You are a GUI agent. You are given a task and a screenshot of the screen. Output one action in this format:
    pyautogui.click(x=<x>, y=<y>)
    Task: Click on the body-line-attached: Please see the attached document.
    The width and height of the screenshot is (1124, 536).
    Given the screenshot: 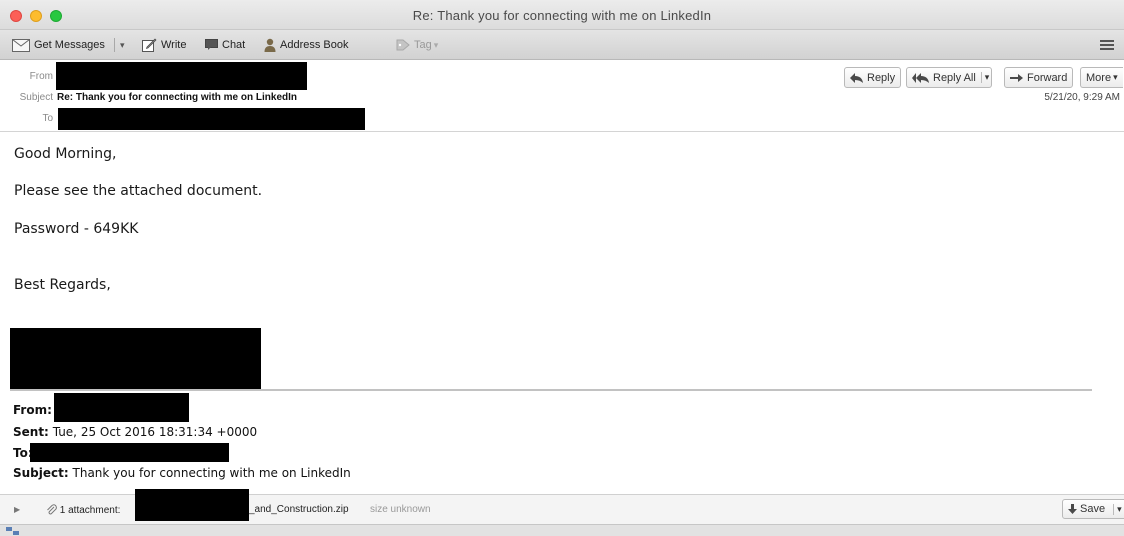 What is the action you would take?
    pyautogui.click(x=138, y=191)
    